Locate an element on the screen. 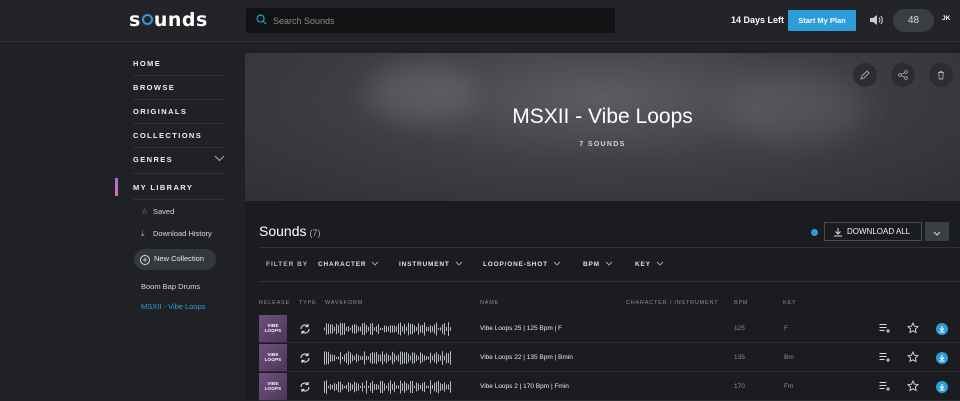 This screenshot has height=401, width=960. volume-icon is located at coordinates (876, 20).